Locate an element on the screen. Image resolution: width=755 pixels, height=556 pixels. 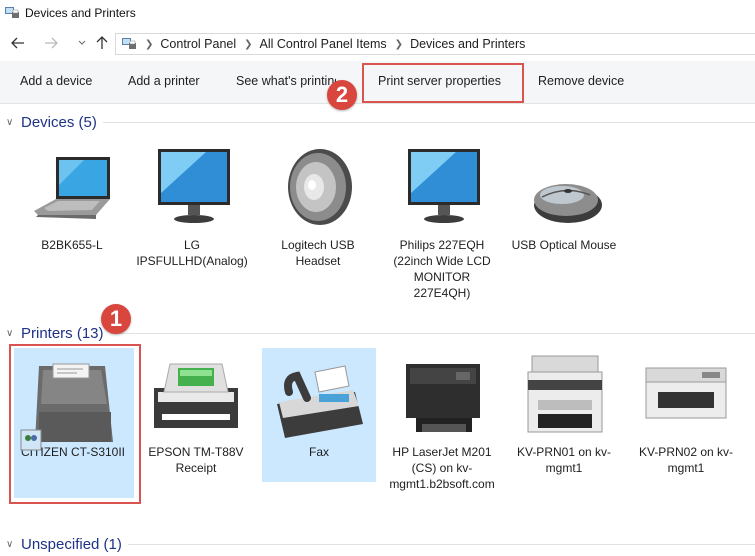
group-header-devices: ∨ Devices (5) is located at coordinates (380, 122).